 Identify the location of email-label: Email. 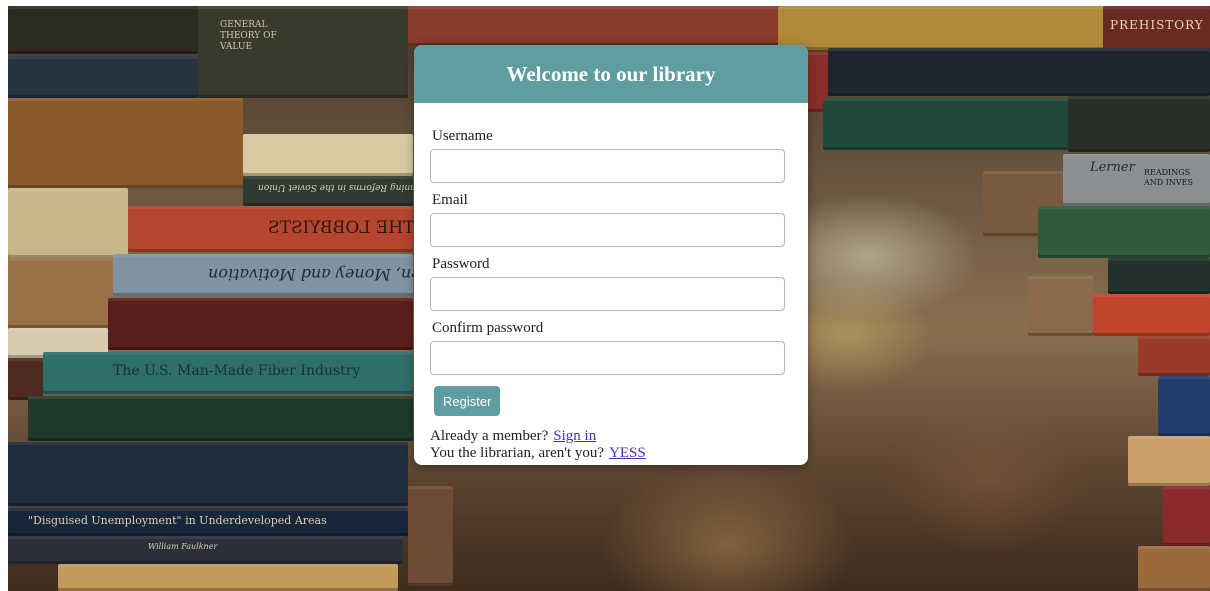
(450, 200).